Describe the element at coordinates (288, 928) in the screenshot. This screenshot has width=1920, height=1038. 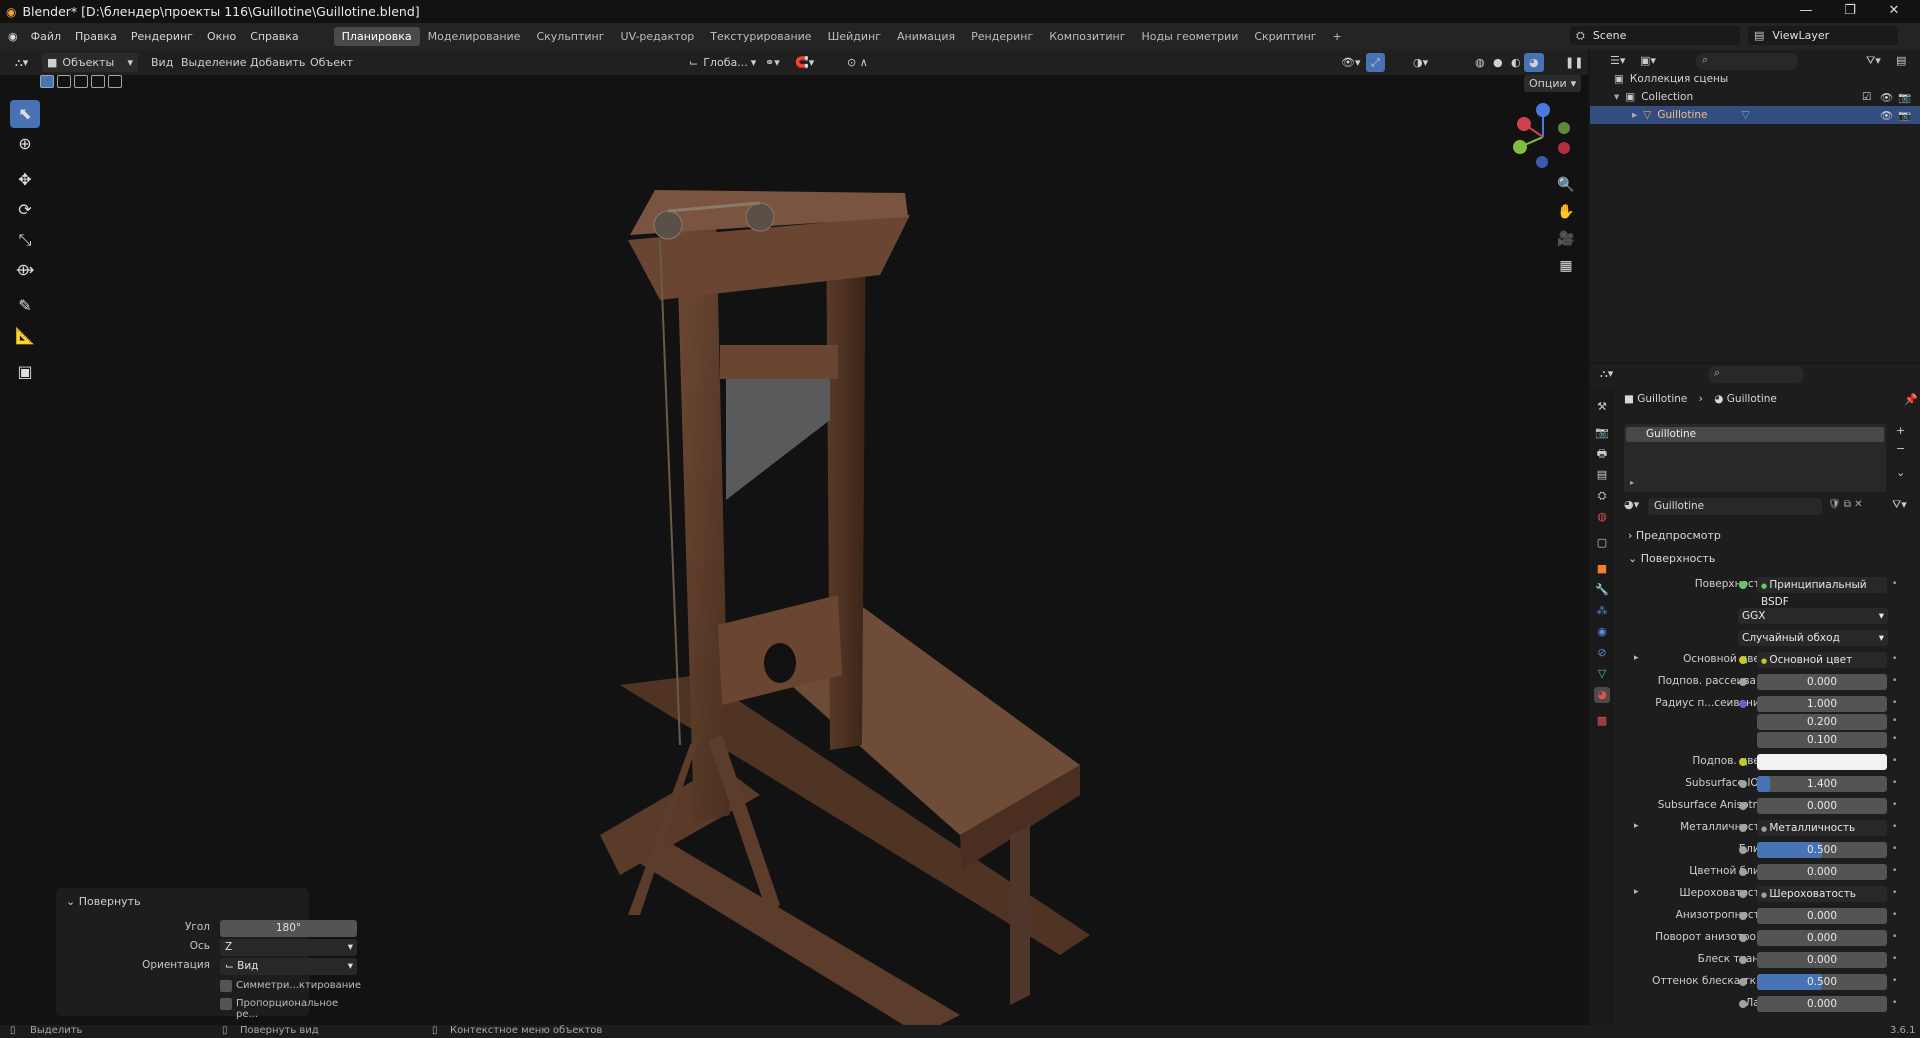
I see `angle-field: 180°` at that location.